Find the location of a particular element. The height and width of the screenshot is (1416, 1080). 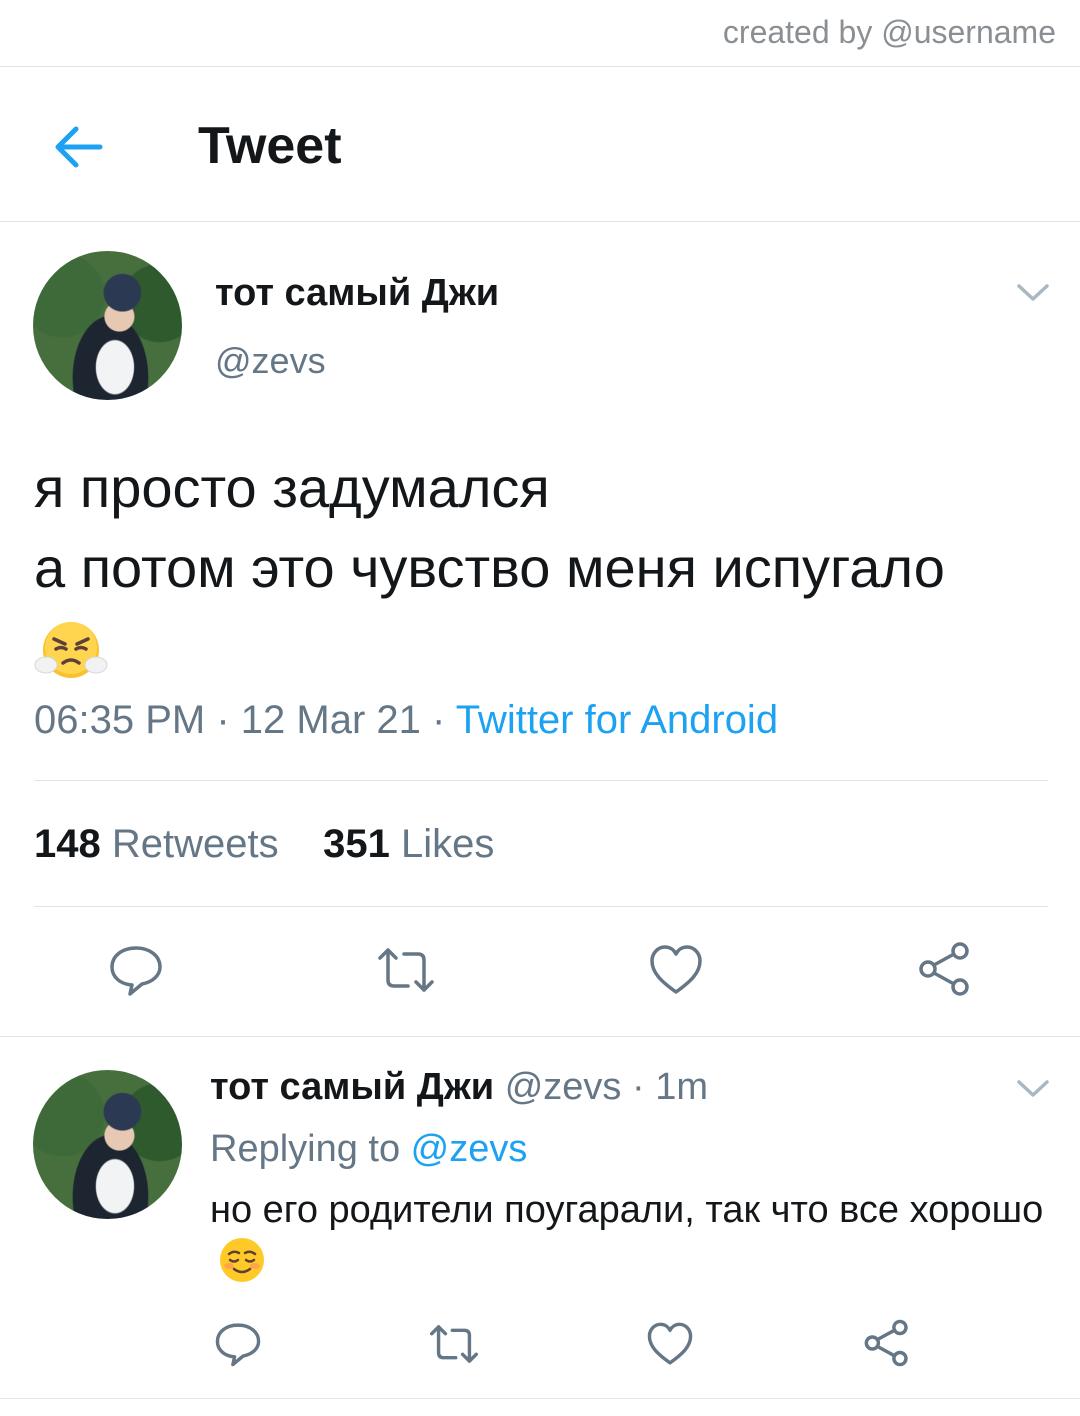

replying-to-user-link: @zevs is located at coordinates (469, 1149).